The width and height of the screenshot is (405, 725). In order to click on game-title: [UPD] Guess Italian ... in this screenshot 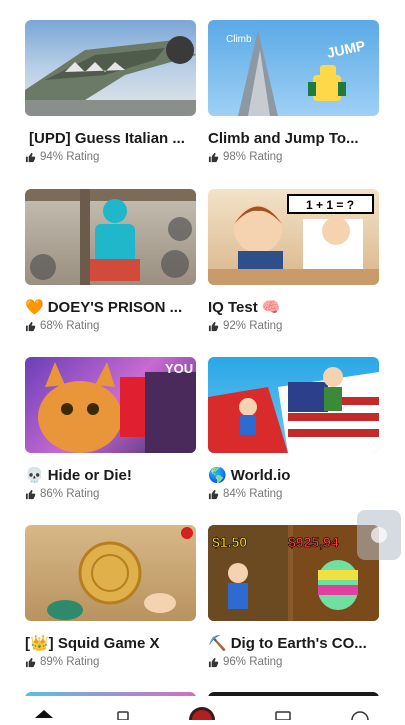, I will do `click(107, 138)`.